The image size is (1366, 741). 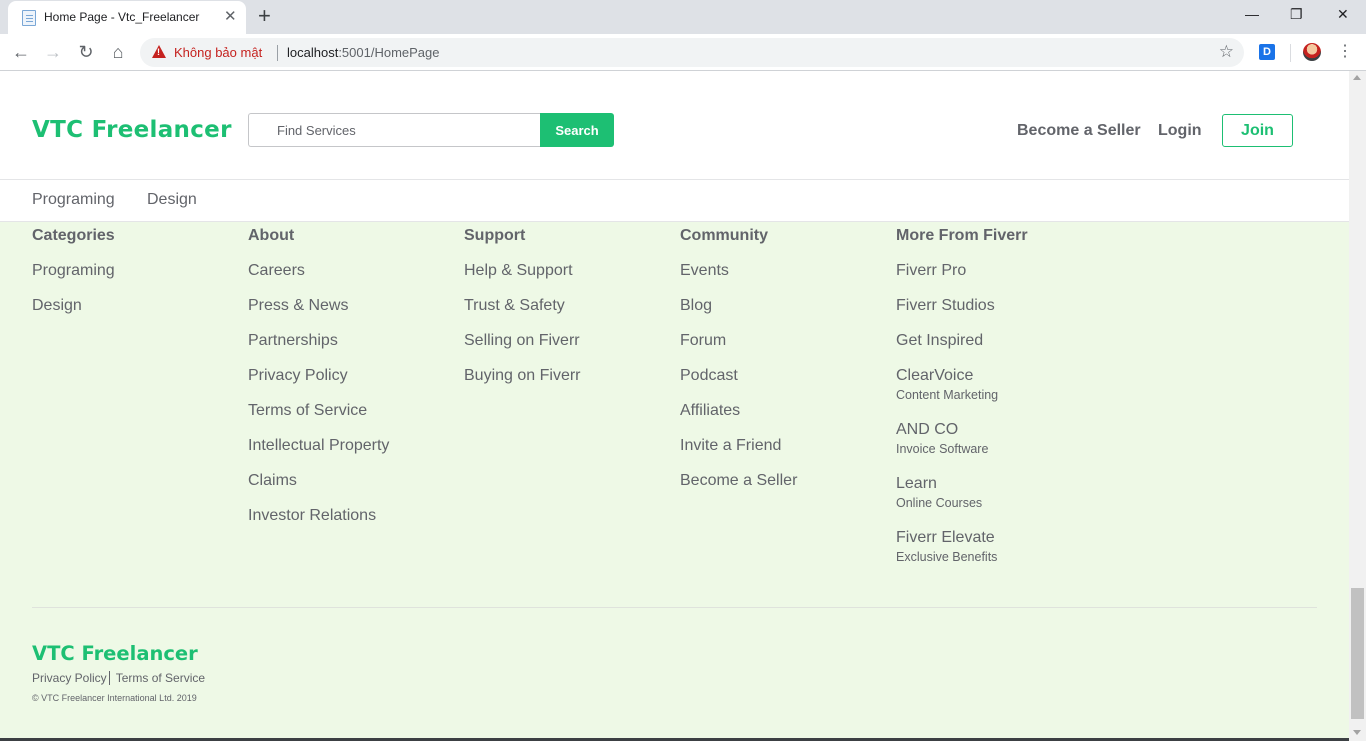 I want to click on footer-link: Selling on Fiverr, so click(x=569, y=350).